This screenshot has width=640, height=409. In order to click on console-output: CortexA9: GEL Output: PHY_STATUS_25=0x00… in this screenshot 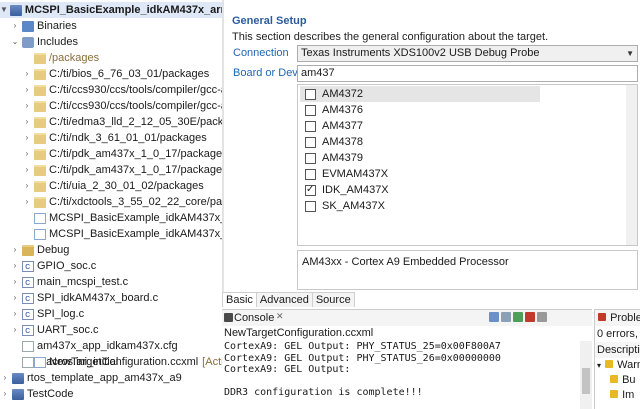, I will do `click(402, 375)`.